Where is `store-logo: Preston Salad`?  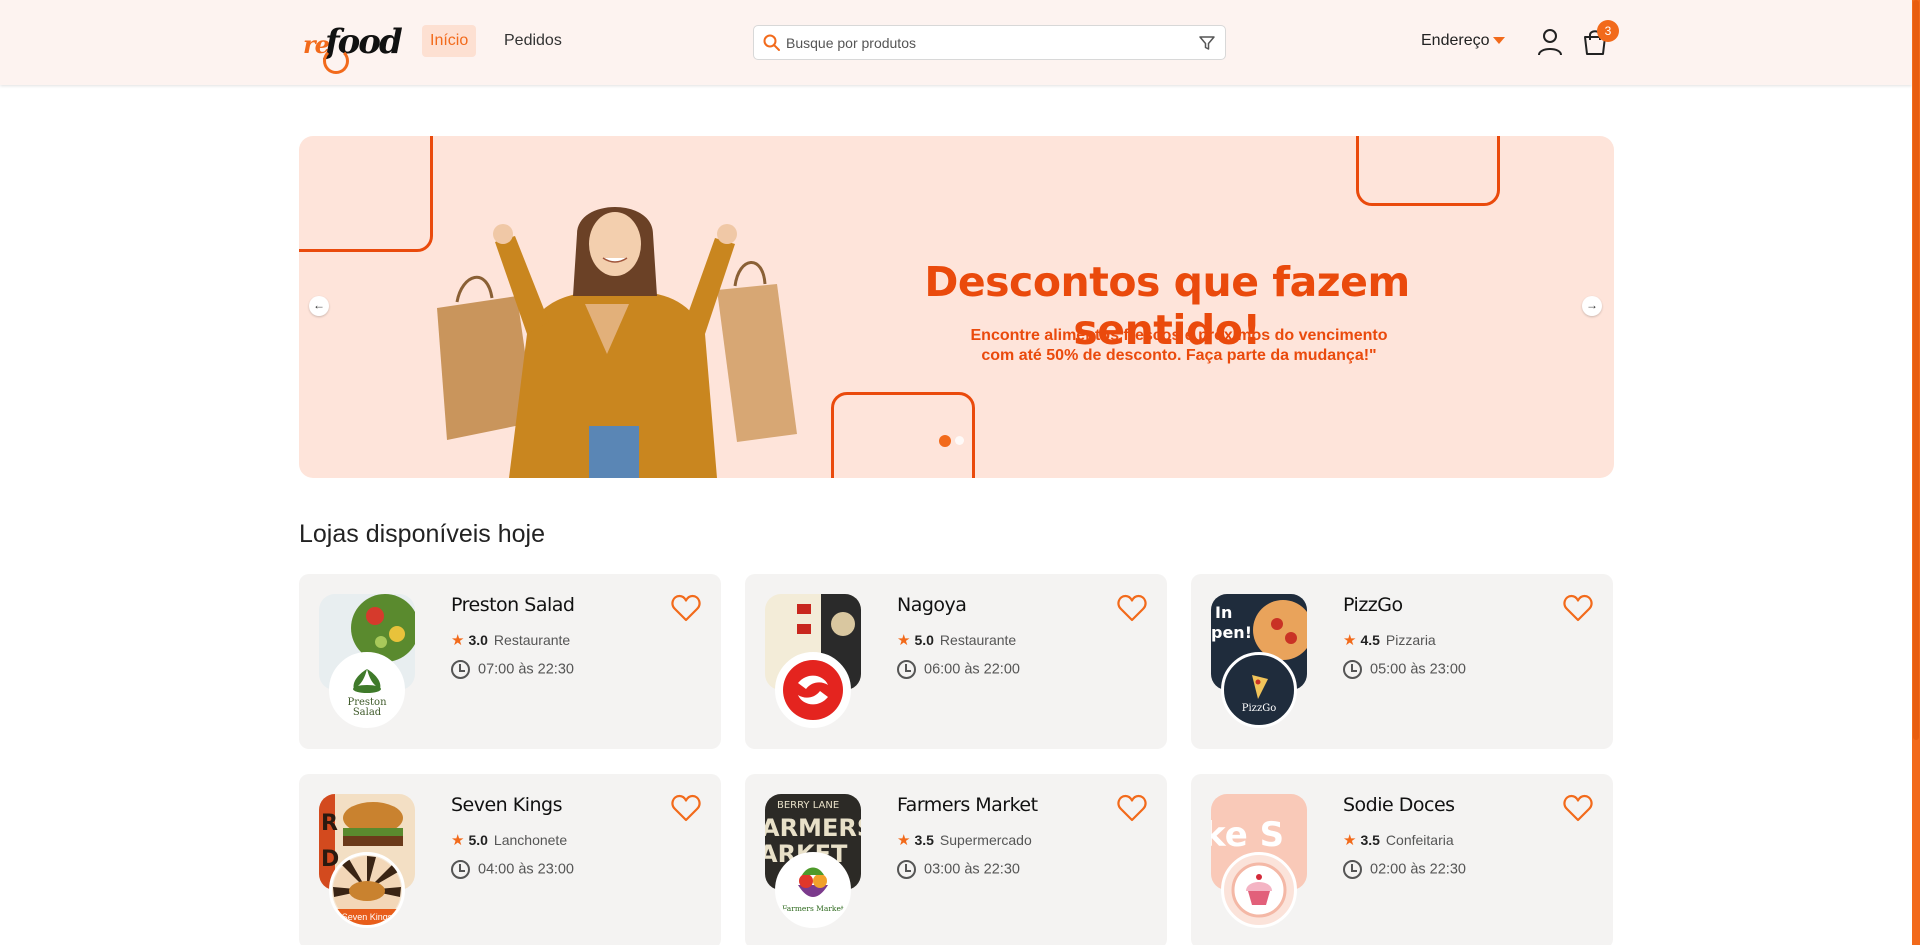 store-logo: Preston Salad is located at coordinates (367, 690).